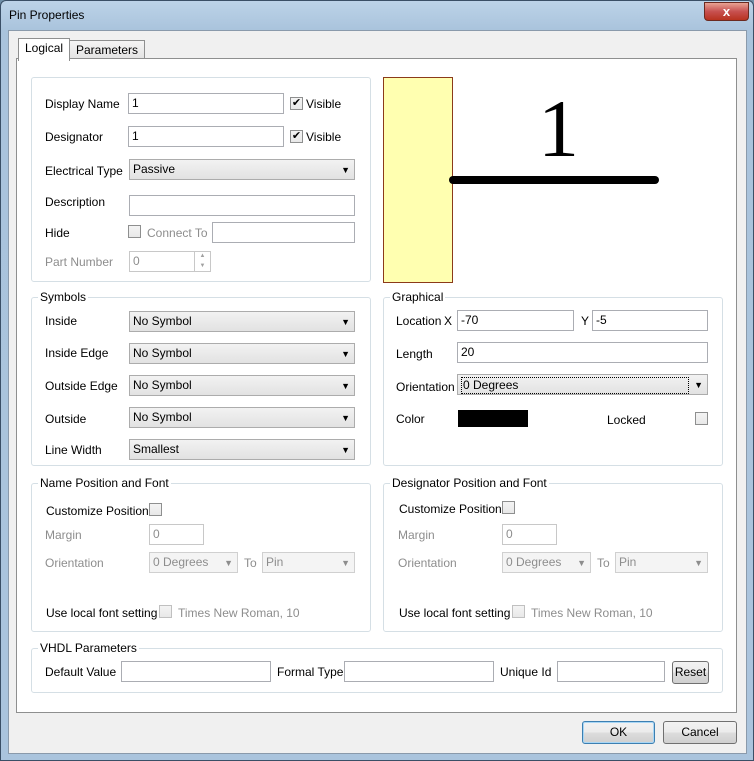 This screenshot has width=754, height=761. What do you see at coordinates (81, 386) in the screenshot?
I see `outside-edge-label: Outside Edge` at bounding box center [81, 386].